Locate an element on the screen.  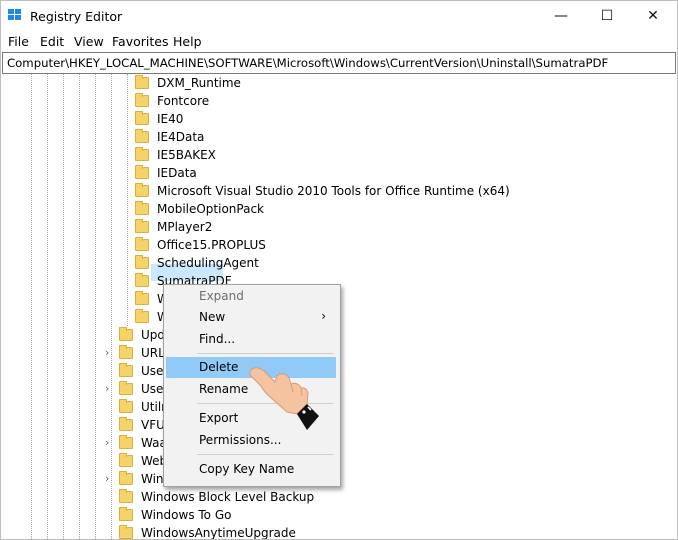
window-title: Registry Editor is located at coordinates (76, 16).